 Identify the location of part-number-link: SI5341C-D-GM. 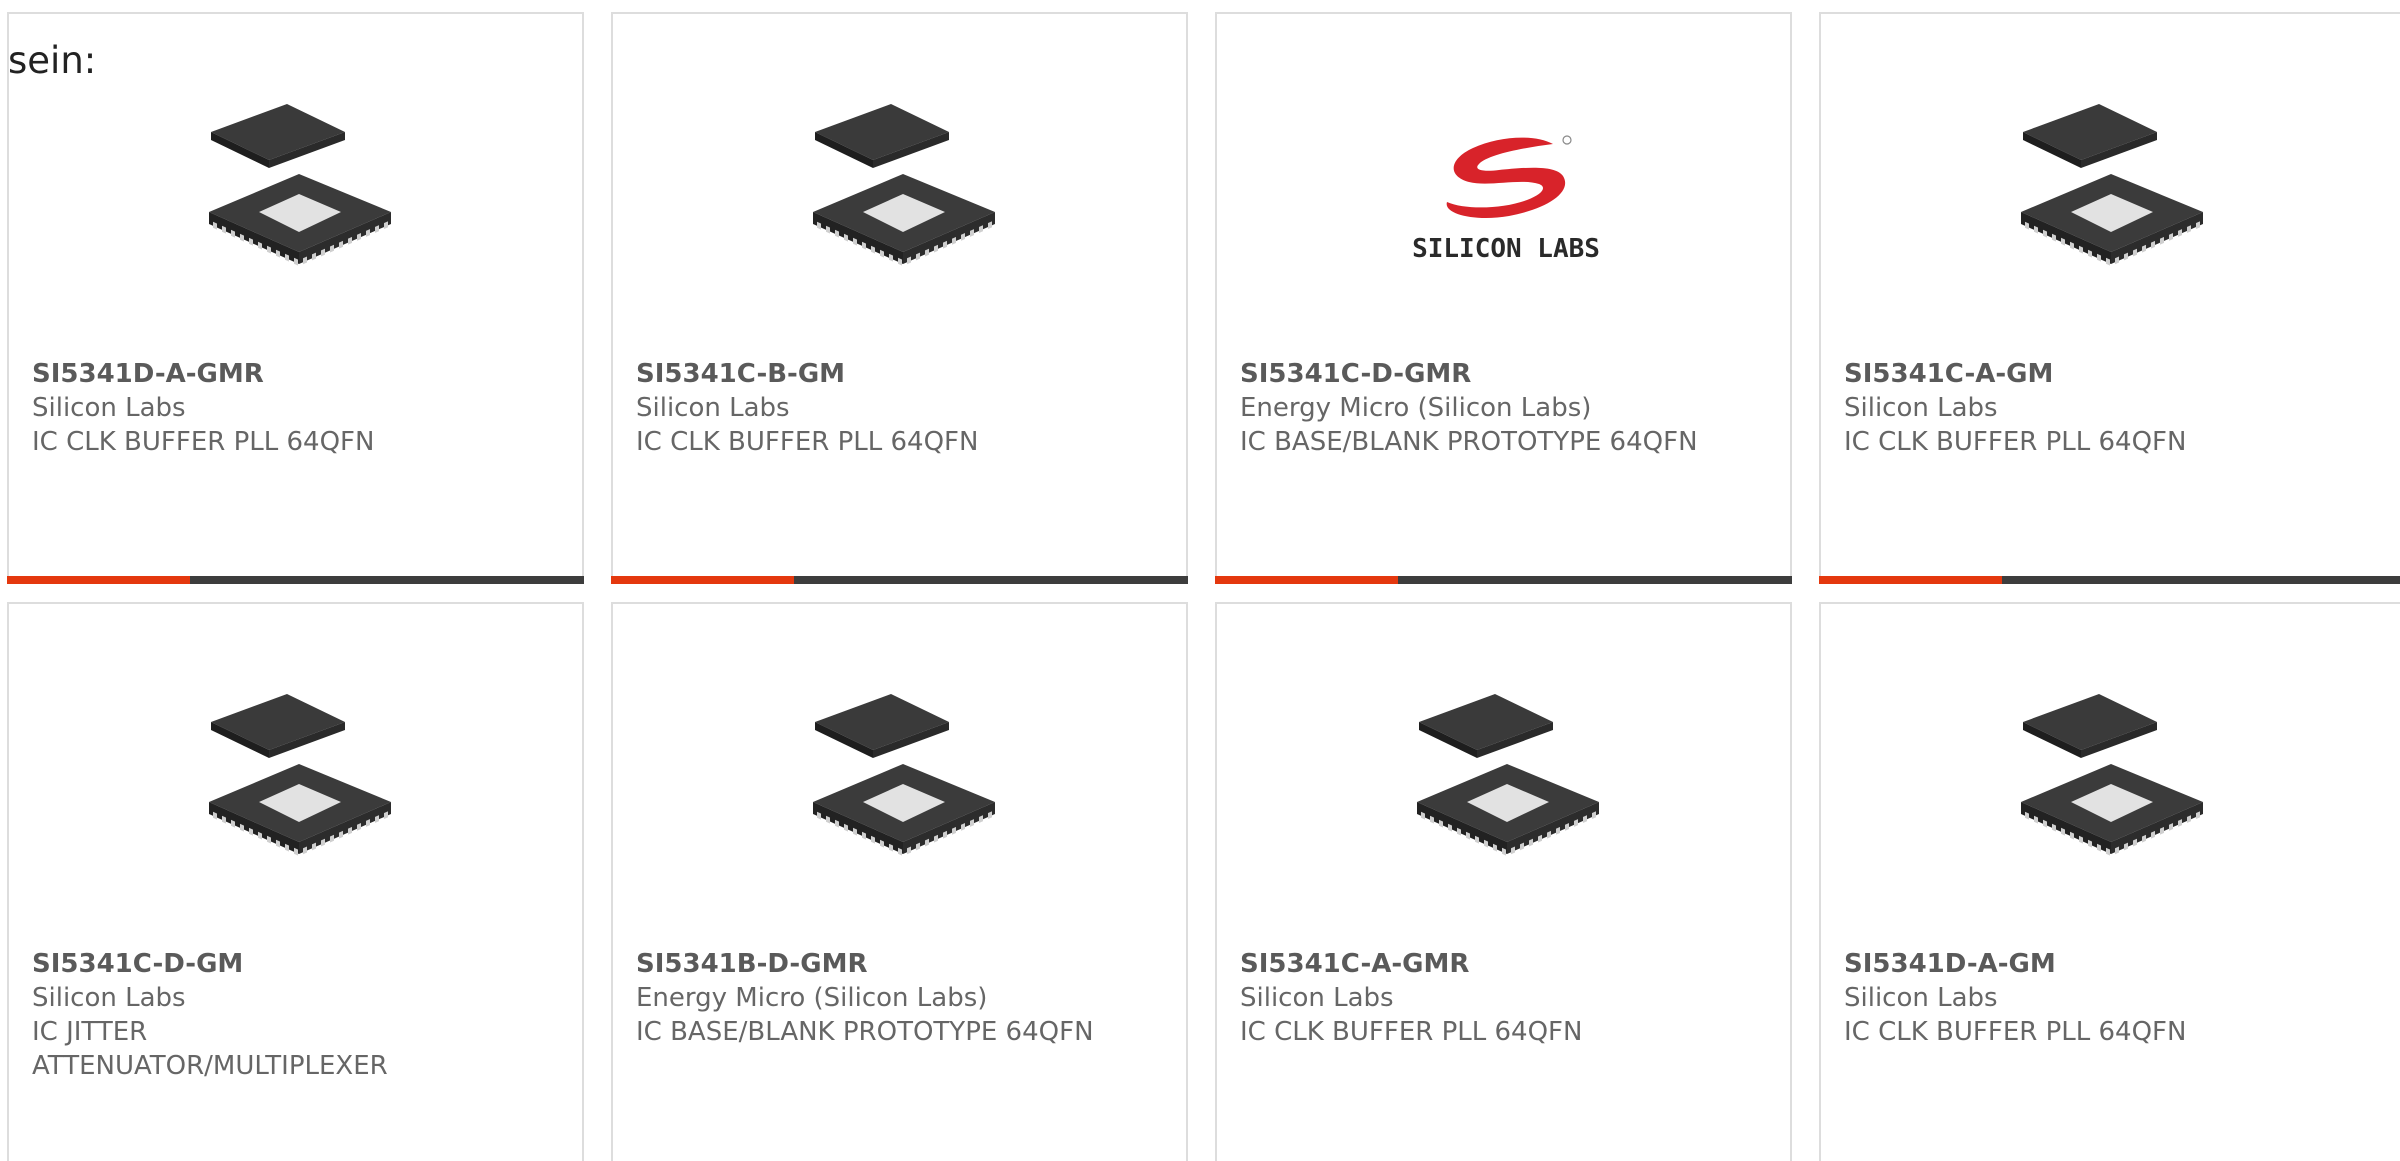
(262, 964).